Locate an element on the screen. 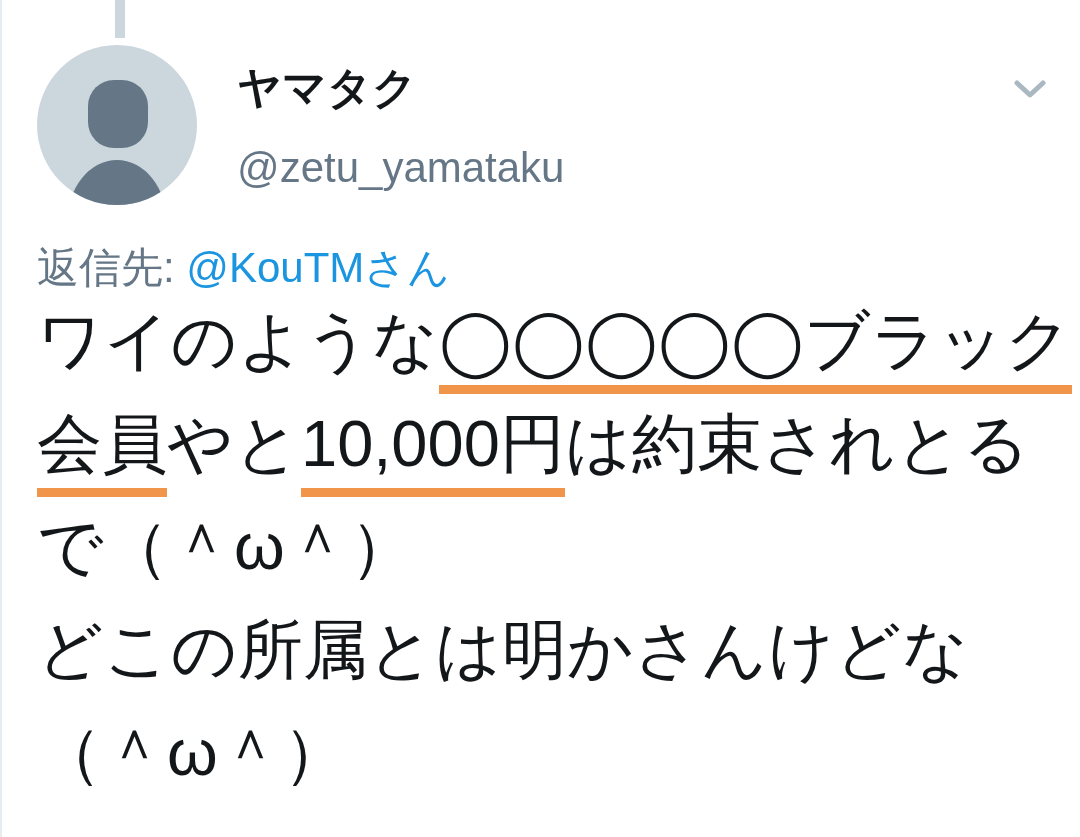 The image size is (1080, 837). author-handle: @zetu_yamataku is located at coordinates (401, 168).